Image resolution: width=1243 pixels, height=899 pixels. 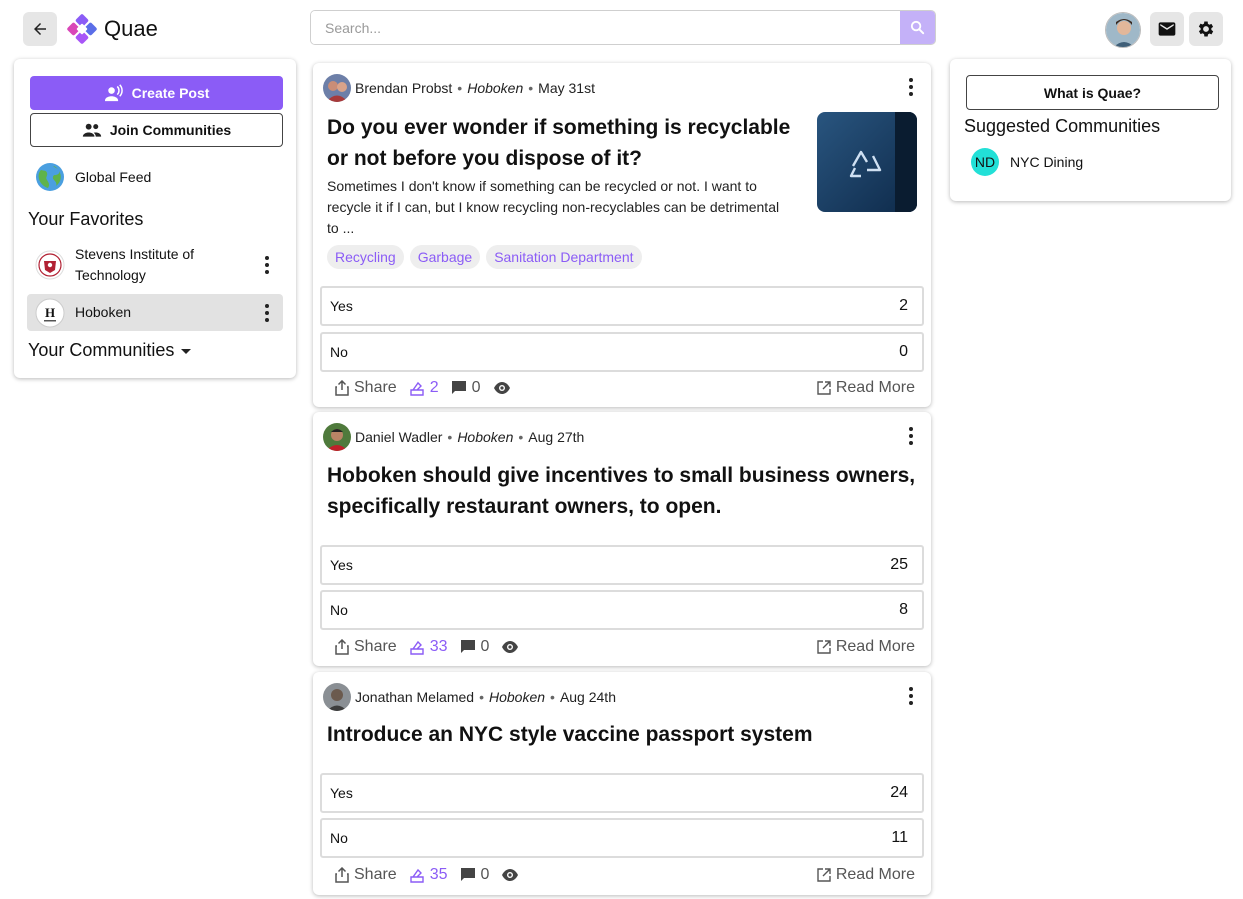 What do you see at coordinates (445, 257) in the screenshot?
I see `tag-chip: Garbage` at bounding box center [445, 257].